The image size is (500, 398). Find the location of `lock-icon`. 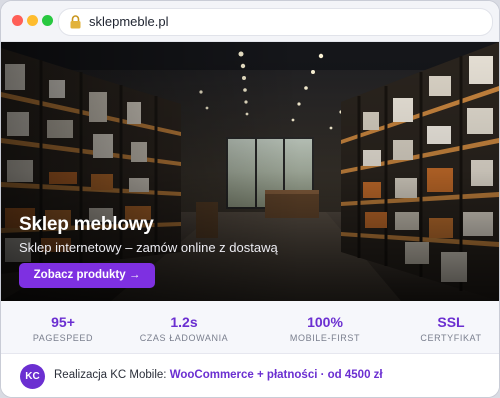

lock-icon is located at coordinates (75, 22).